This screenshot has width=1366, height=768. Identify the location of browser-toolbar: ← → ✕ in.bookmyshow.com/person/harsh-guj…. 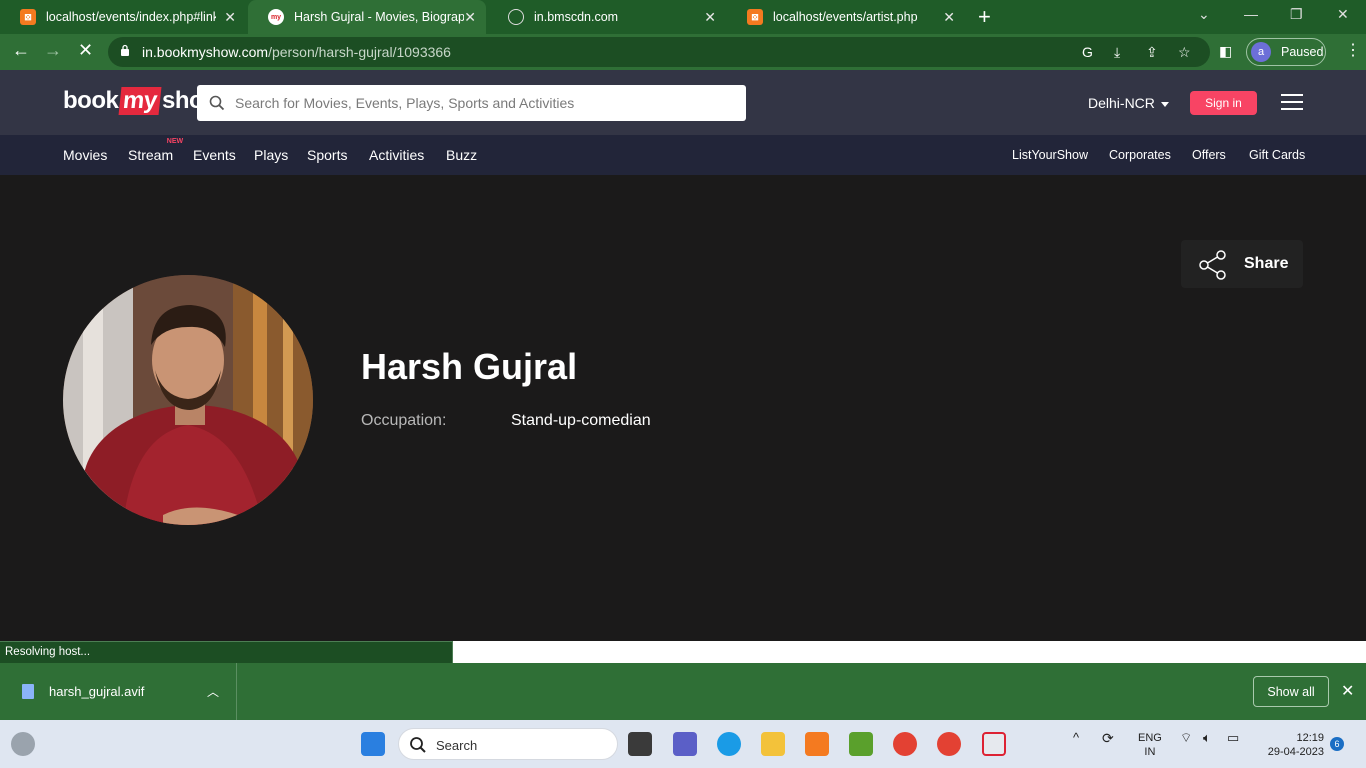
(683, 52).